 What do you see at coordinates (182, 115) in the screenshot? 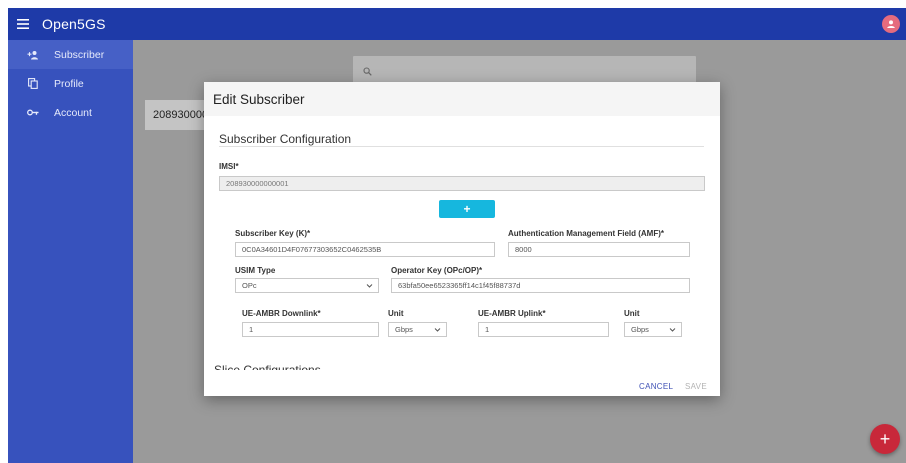
I see `subscriber-card-imsi: 2089300000` at bounding box center [182, 115].